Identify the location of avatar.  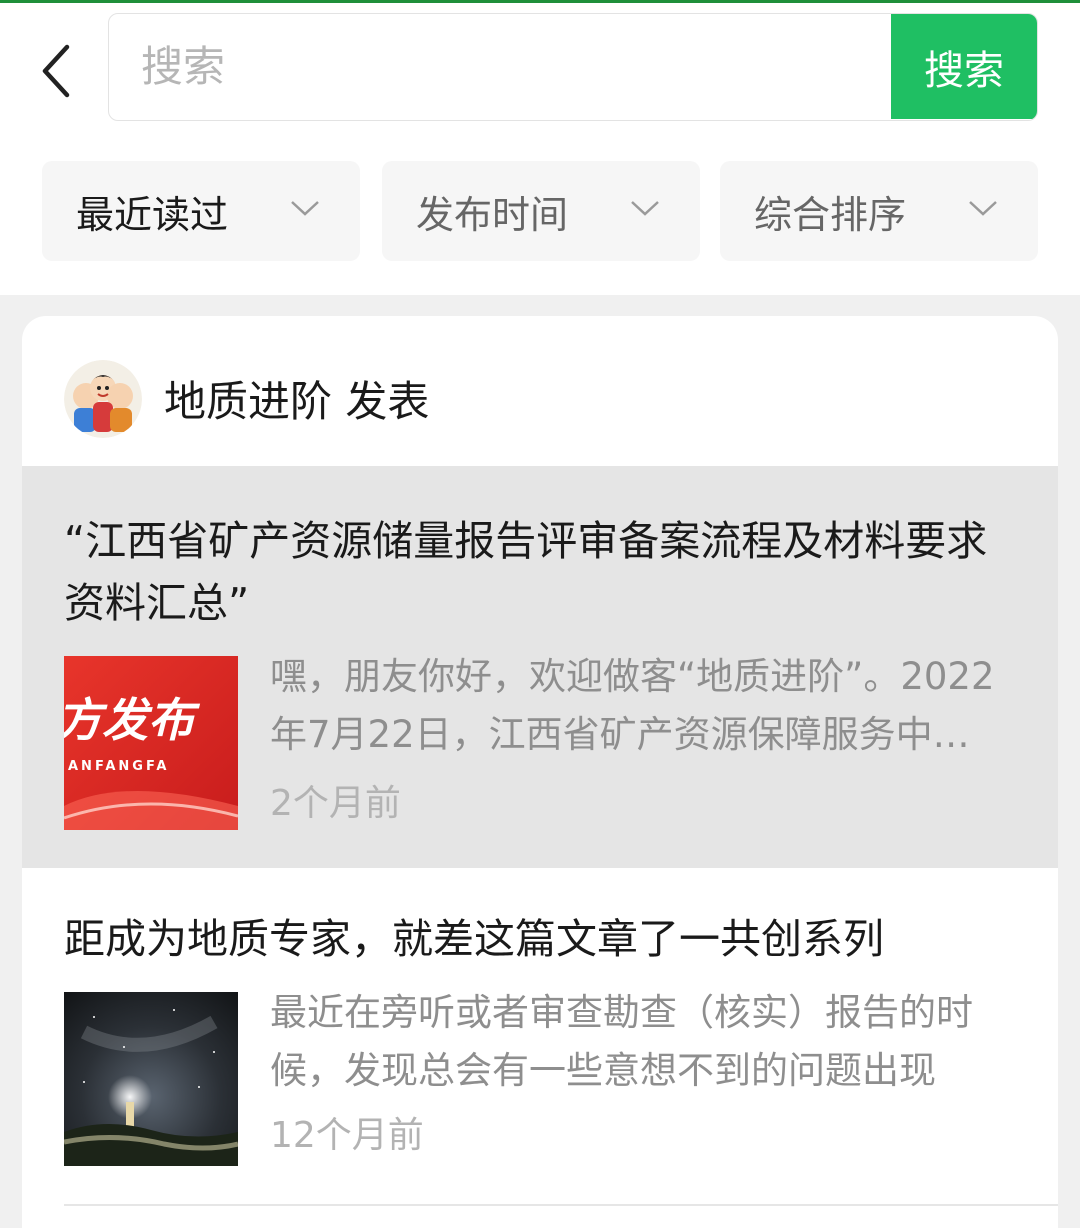
(103, 399).